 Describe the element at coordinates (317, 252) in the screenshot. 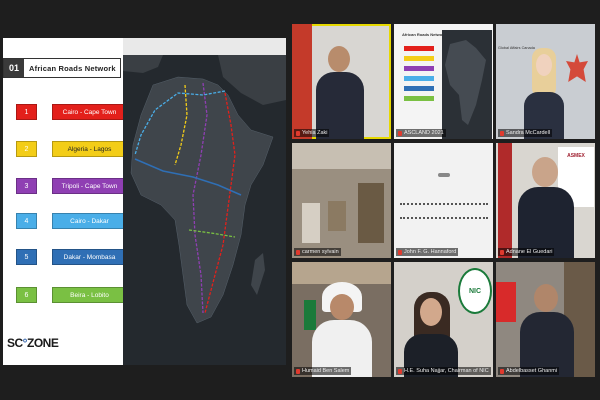

I see `participant-name: carmen sylvain` at that location.